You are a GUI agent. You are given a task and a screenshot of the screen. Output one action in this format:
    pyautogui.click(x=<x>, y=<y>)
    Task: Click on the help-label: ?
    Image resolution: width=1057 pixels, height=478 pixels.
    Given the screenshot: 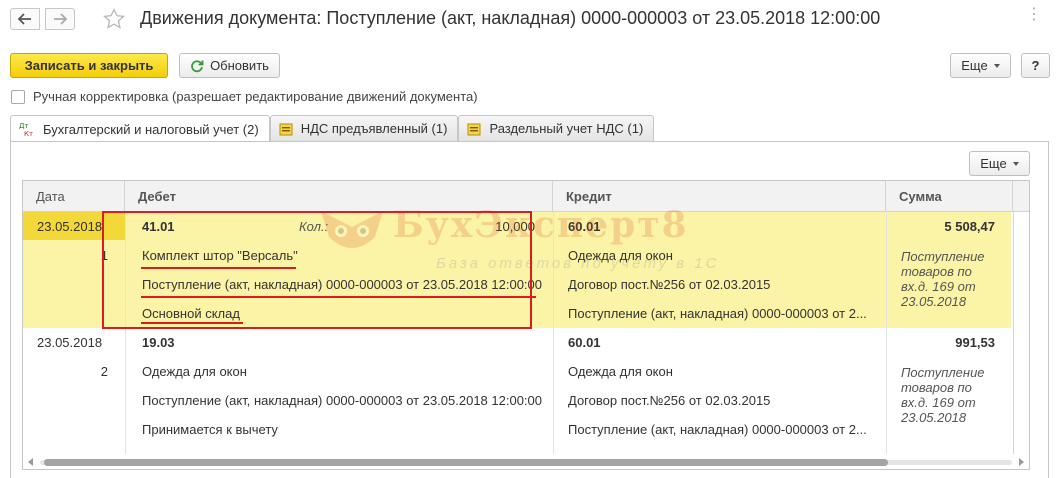 What is the action you would take?
    pyautogui.click(x=1035, y=65)
    